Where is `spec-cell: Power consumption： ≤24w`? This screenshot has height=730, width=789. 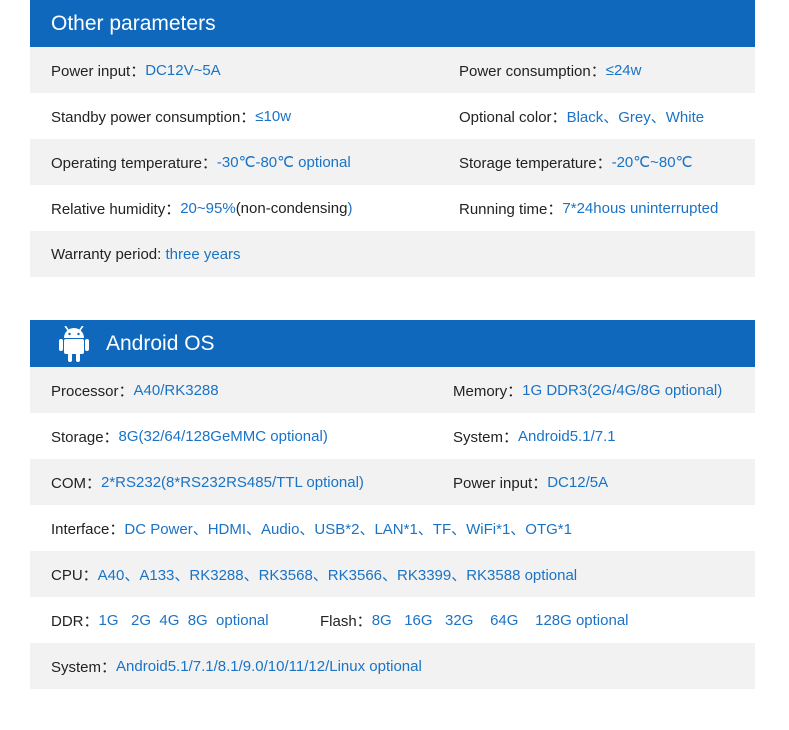 spec-cell: Power consumption： ≤24w is located at coordinates (550, 70).